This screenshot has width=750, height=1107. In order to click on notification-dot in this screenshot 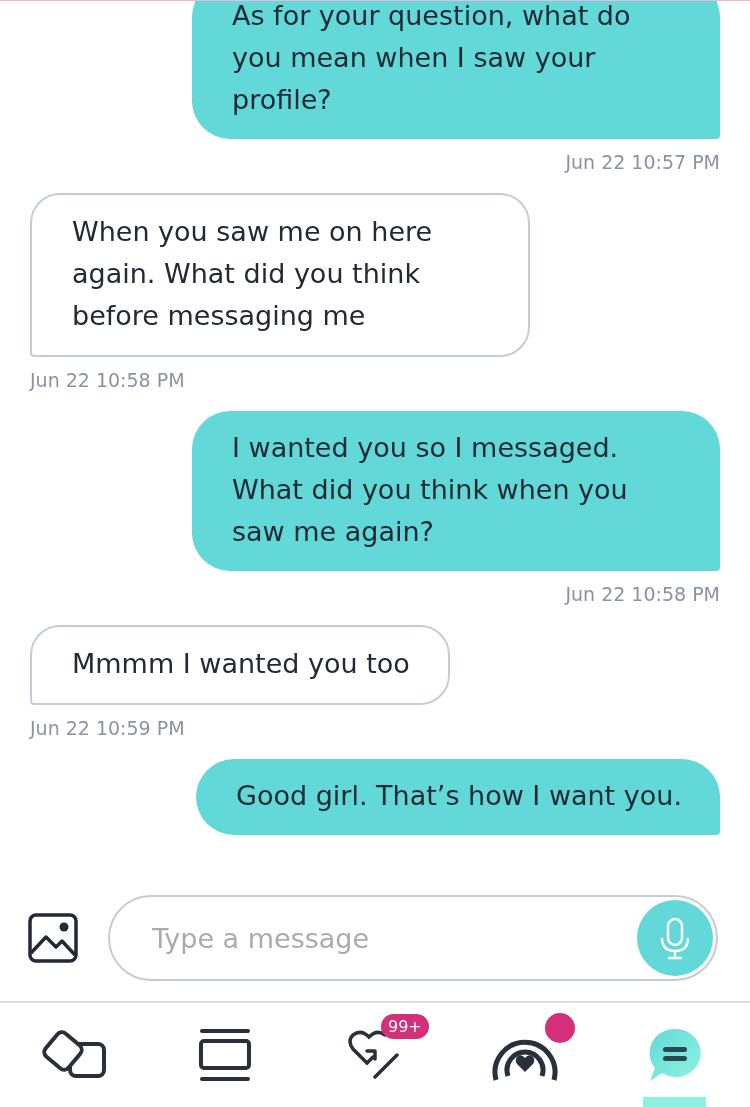, I will do `click(560, 1028)`.